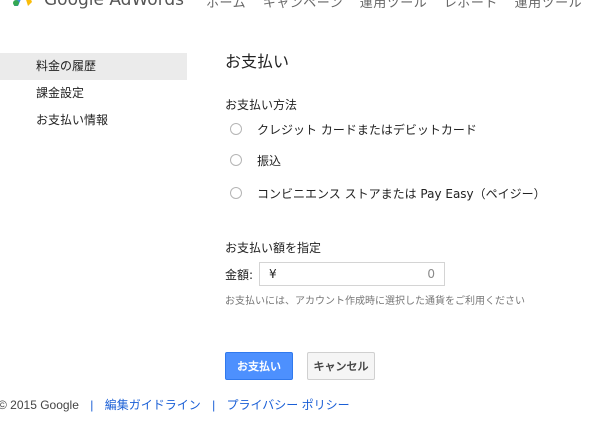 The image size is (600, 427). Describe the element at coordinates (39, 405) in the screenshot. I see `copyright: © 2015 Google` at that location.